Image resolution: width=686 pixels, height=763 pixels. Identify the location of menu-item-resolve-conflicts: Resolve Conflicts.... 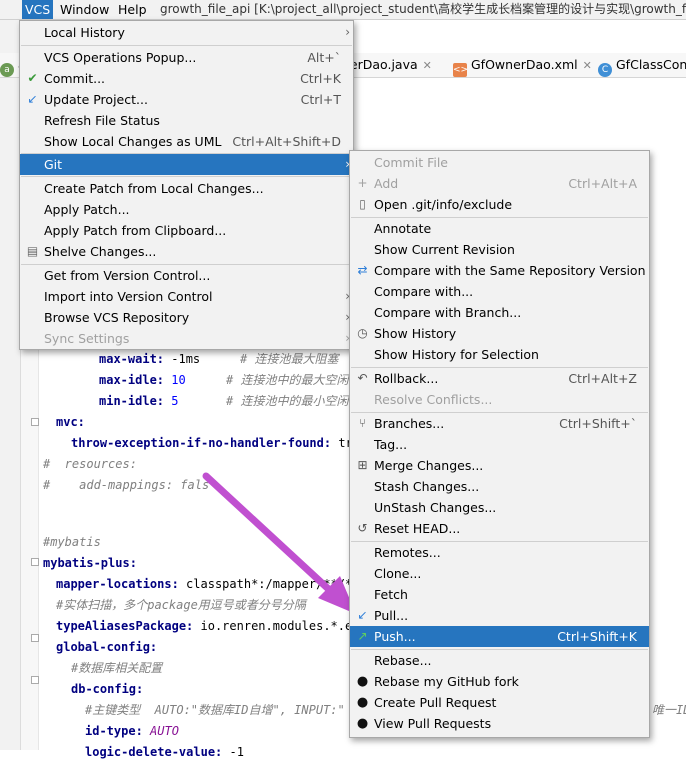
(499, 399).